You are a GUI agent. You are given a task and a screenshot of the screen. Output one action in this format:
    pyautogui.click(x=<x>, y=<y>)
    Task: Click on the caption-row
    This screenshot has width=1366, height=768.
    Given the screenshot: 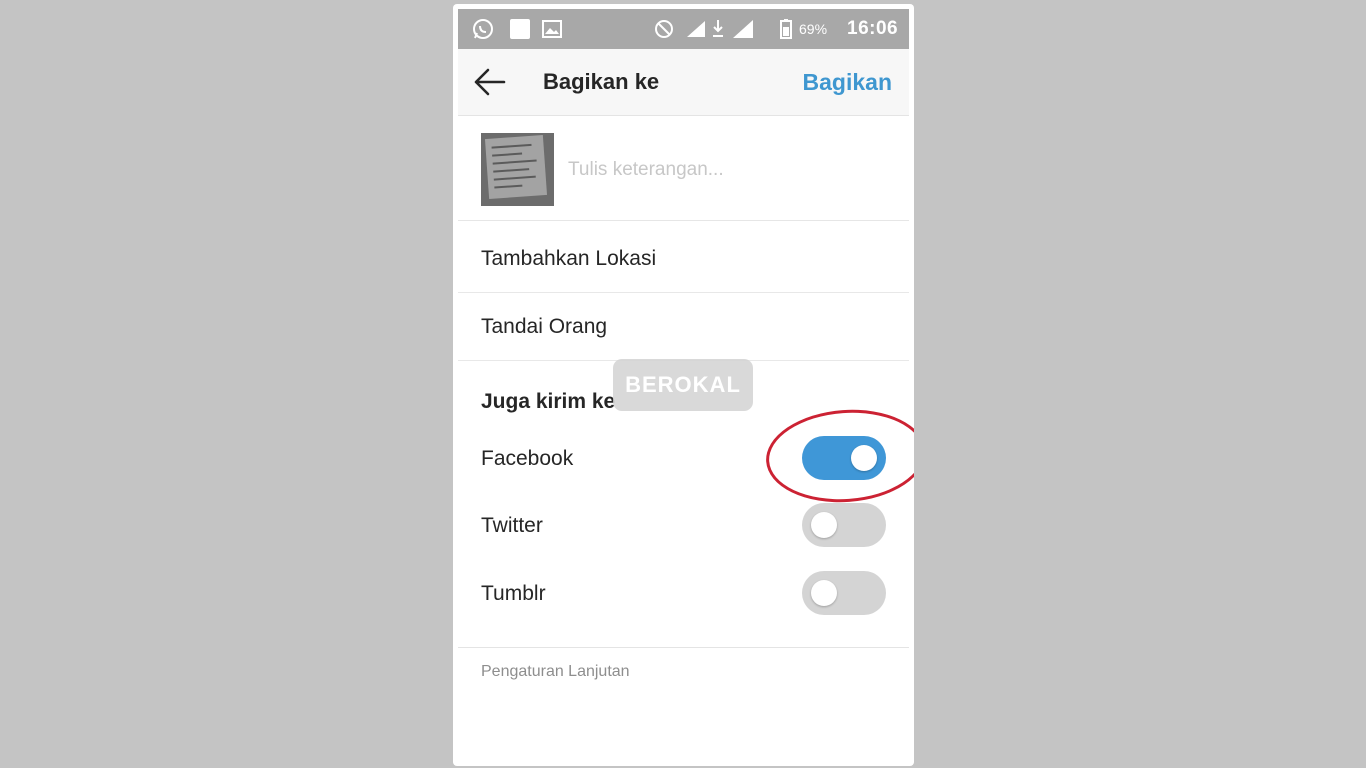 What is the action you would take?
    pyautogui.click(x=683, y=171)
    